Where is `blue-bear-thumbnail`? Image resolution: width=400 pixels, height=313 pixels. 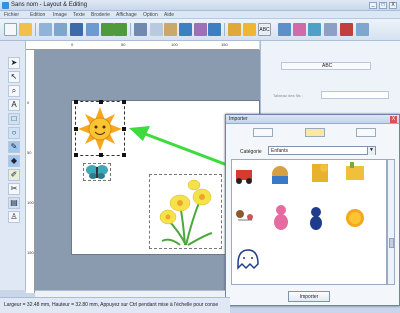
blue-bear-thumbnail is located at coordinates (316, 218).